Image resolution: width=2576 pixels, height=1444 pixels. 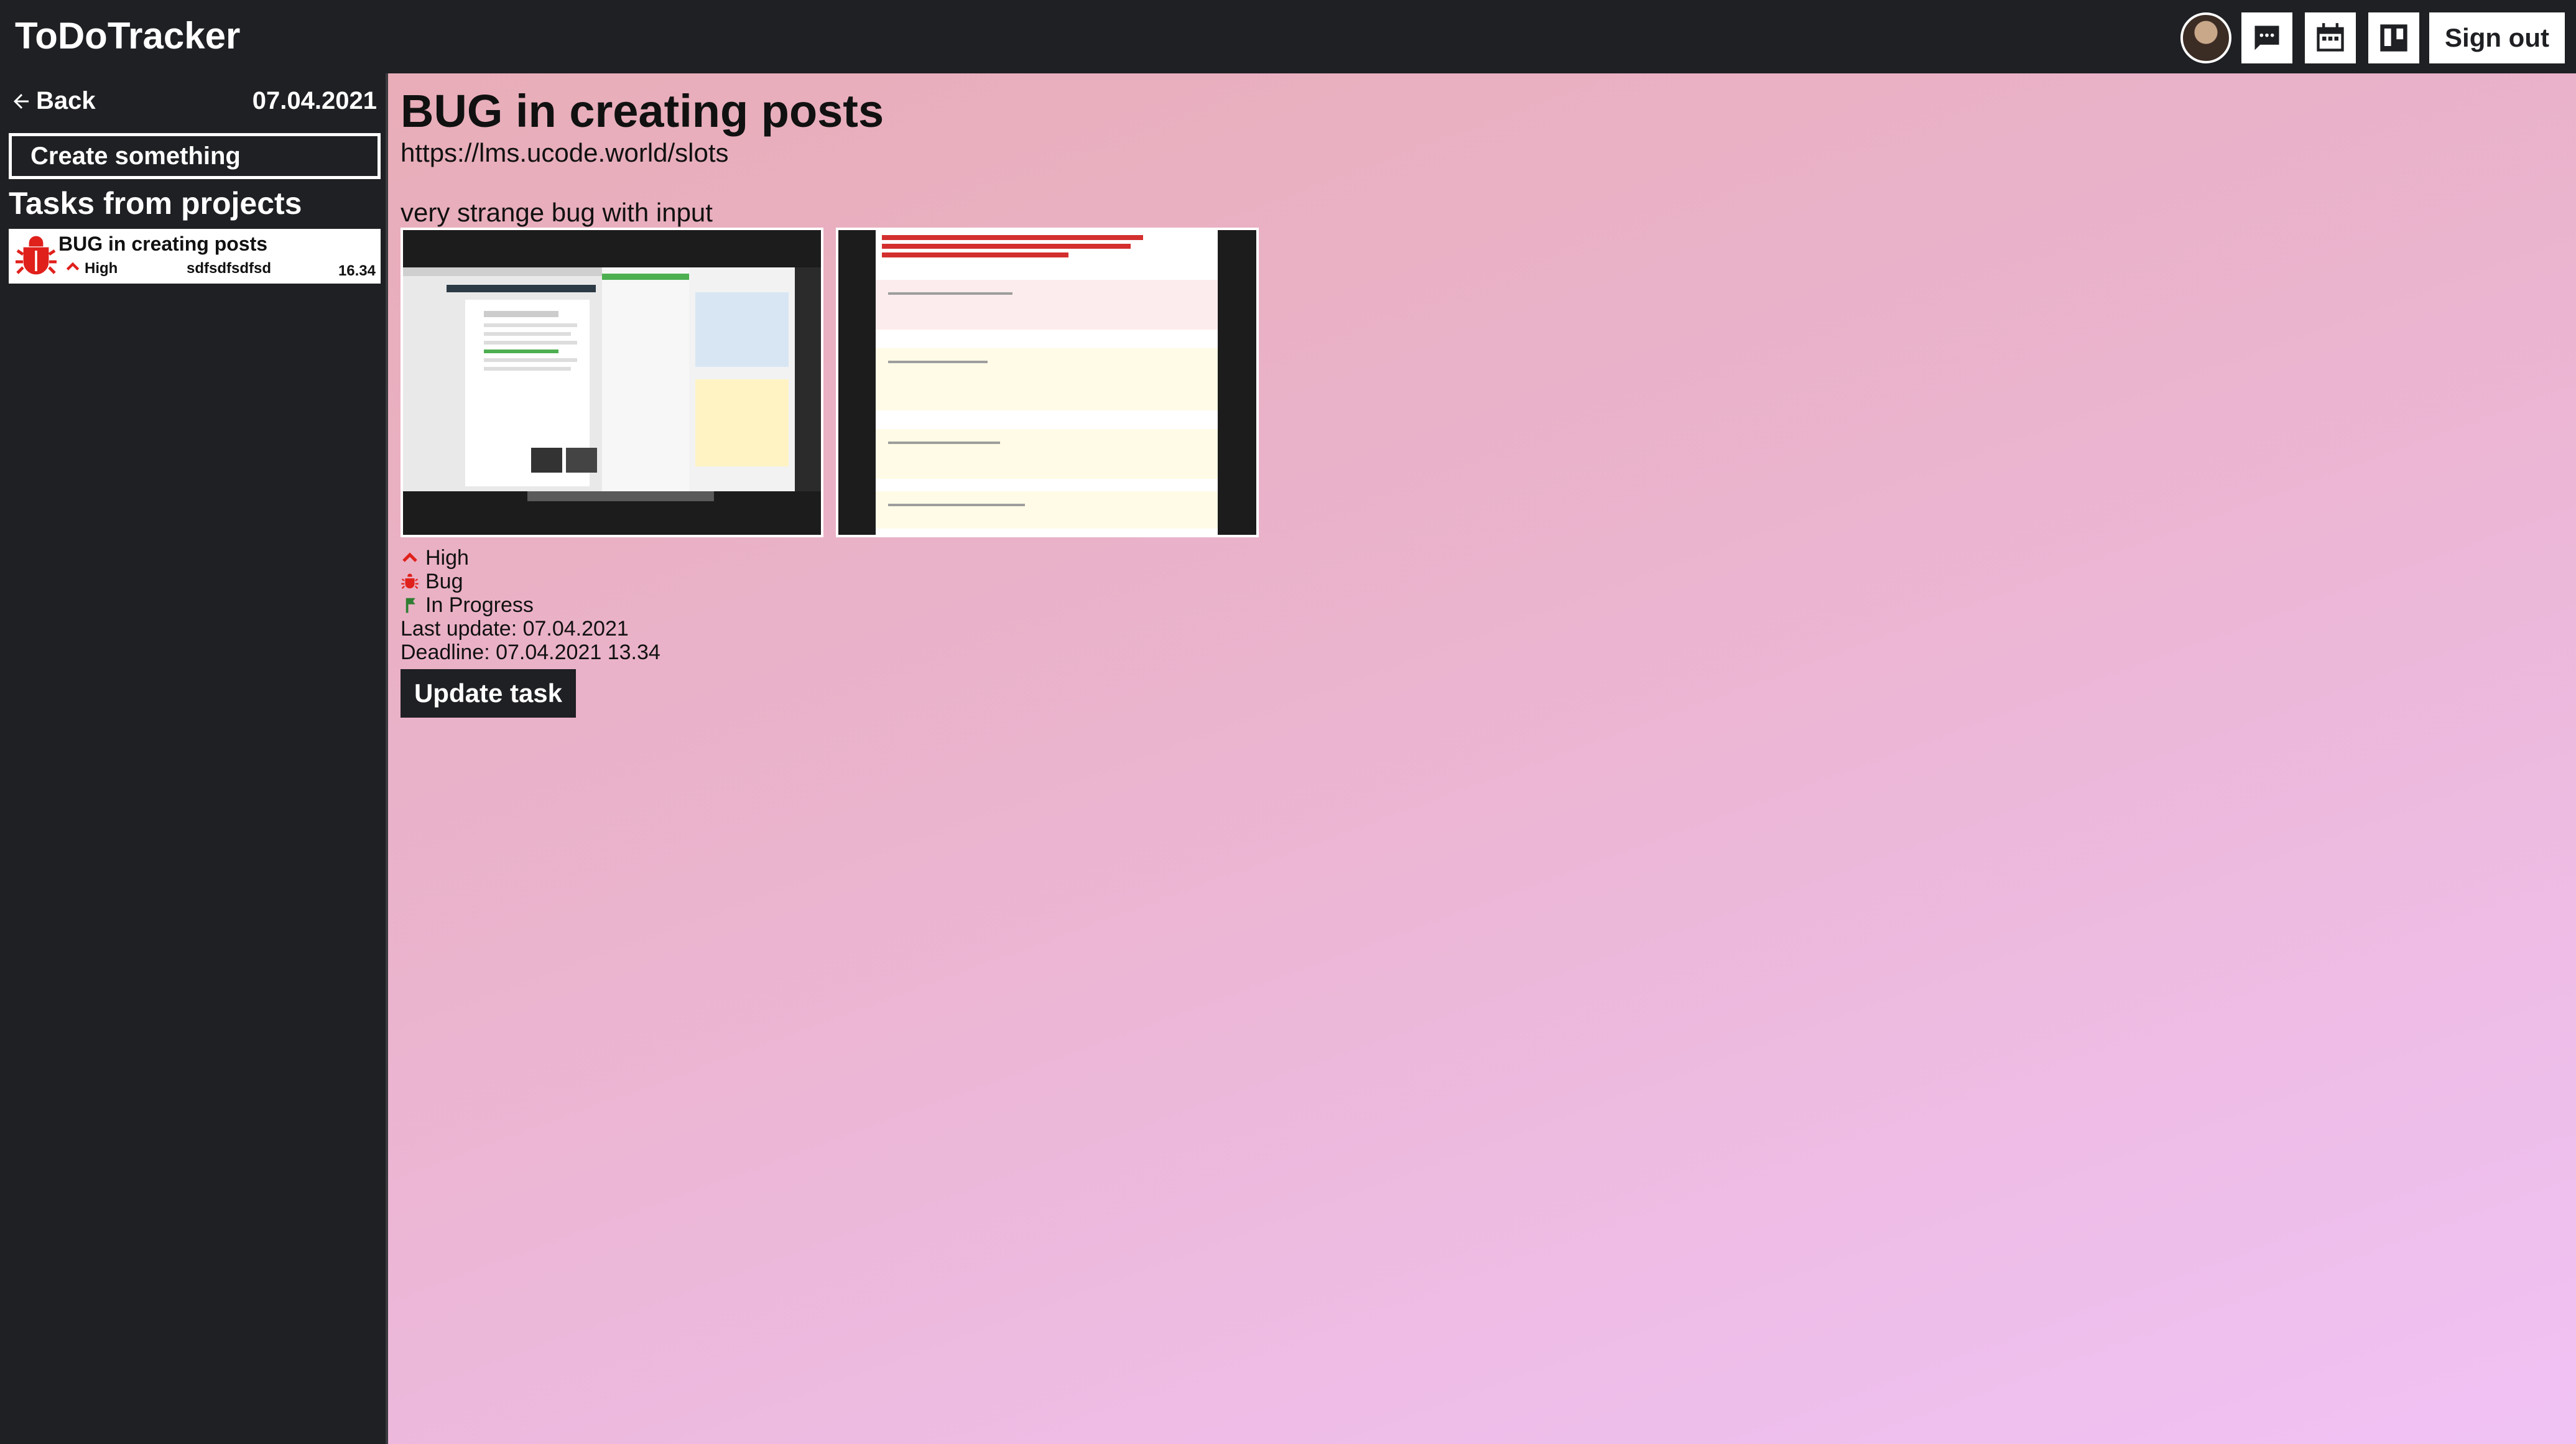 What do you see at coordinates (410, 605) in the screenshot?
I see `progress-flag-icon` at bounding box center [410, 605].